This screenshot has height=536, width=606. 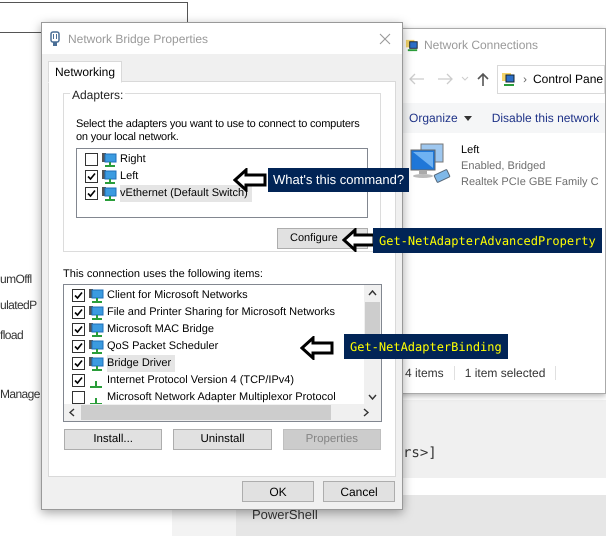 What do you see at coordinates (278, 491) in the screenshot?
I see `dialog-button: OK` at bounding box center [278, 491].